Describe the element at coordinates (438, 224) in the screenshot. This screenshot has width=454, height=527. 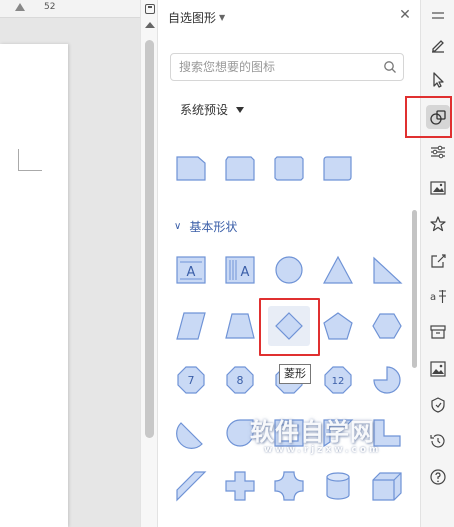
I see `star-icon` at that location.